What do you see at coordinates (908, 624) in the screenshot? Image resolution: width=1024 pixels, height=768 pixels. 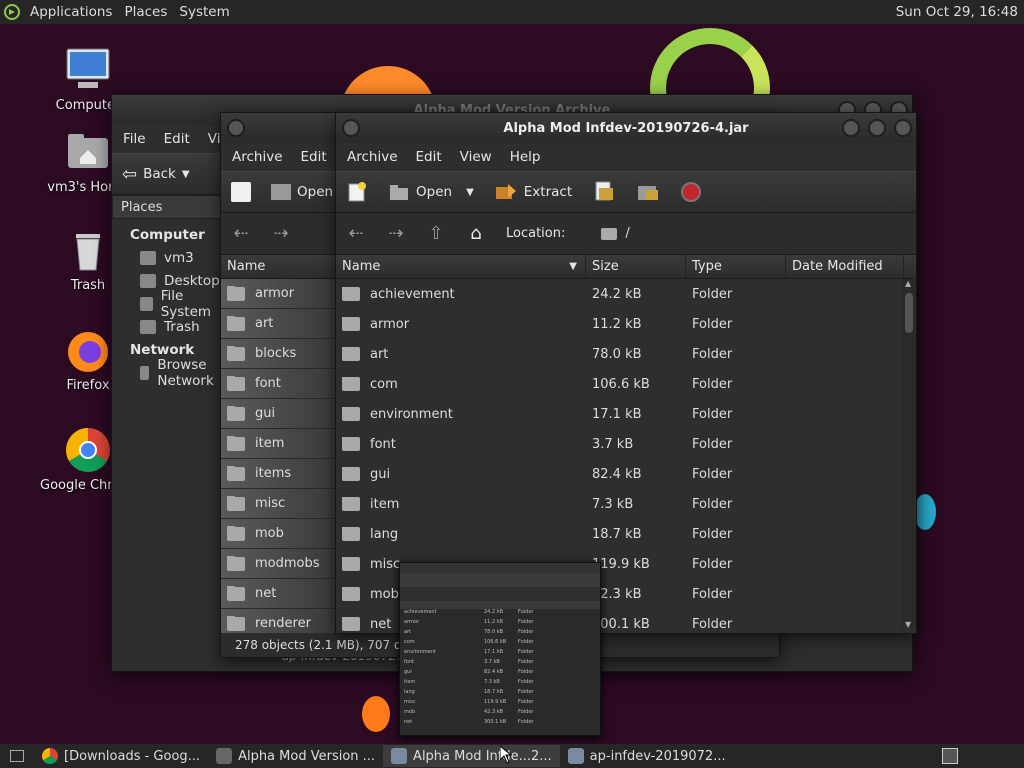 I see `scroll-down-icon: ▼` at bounding box center [908, 624].